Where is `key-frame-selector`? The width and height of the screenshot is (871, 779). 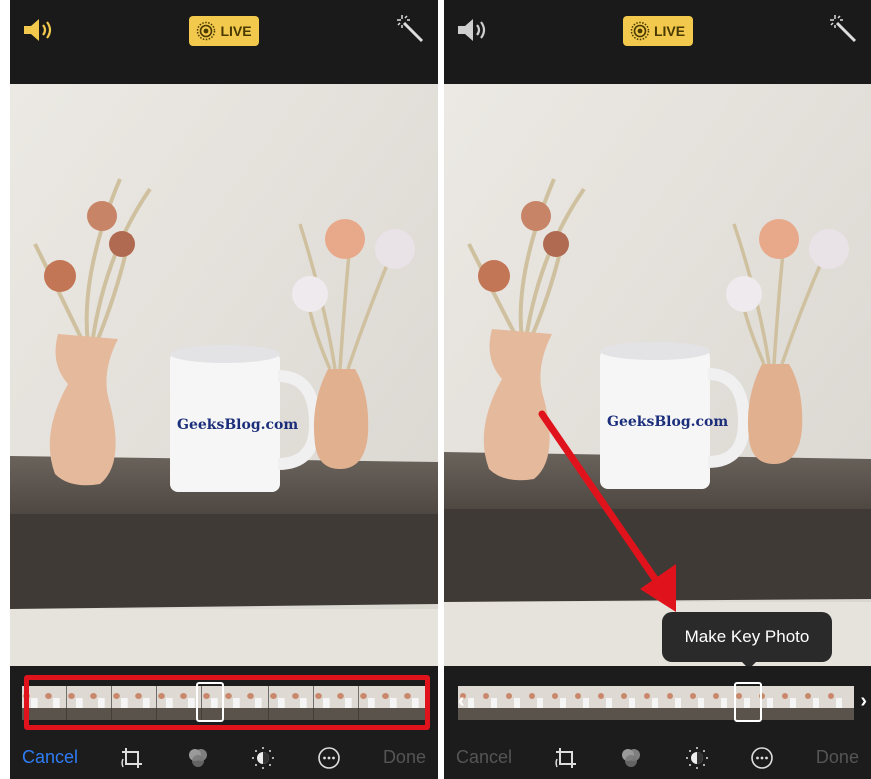
key-frame-selector is located at coordinates (748, 702).